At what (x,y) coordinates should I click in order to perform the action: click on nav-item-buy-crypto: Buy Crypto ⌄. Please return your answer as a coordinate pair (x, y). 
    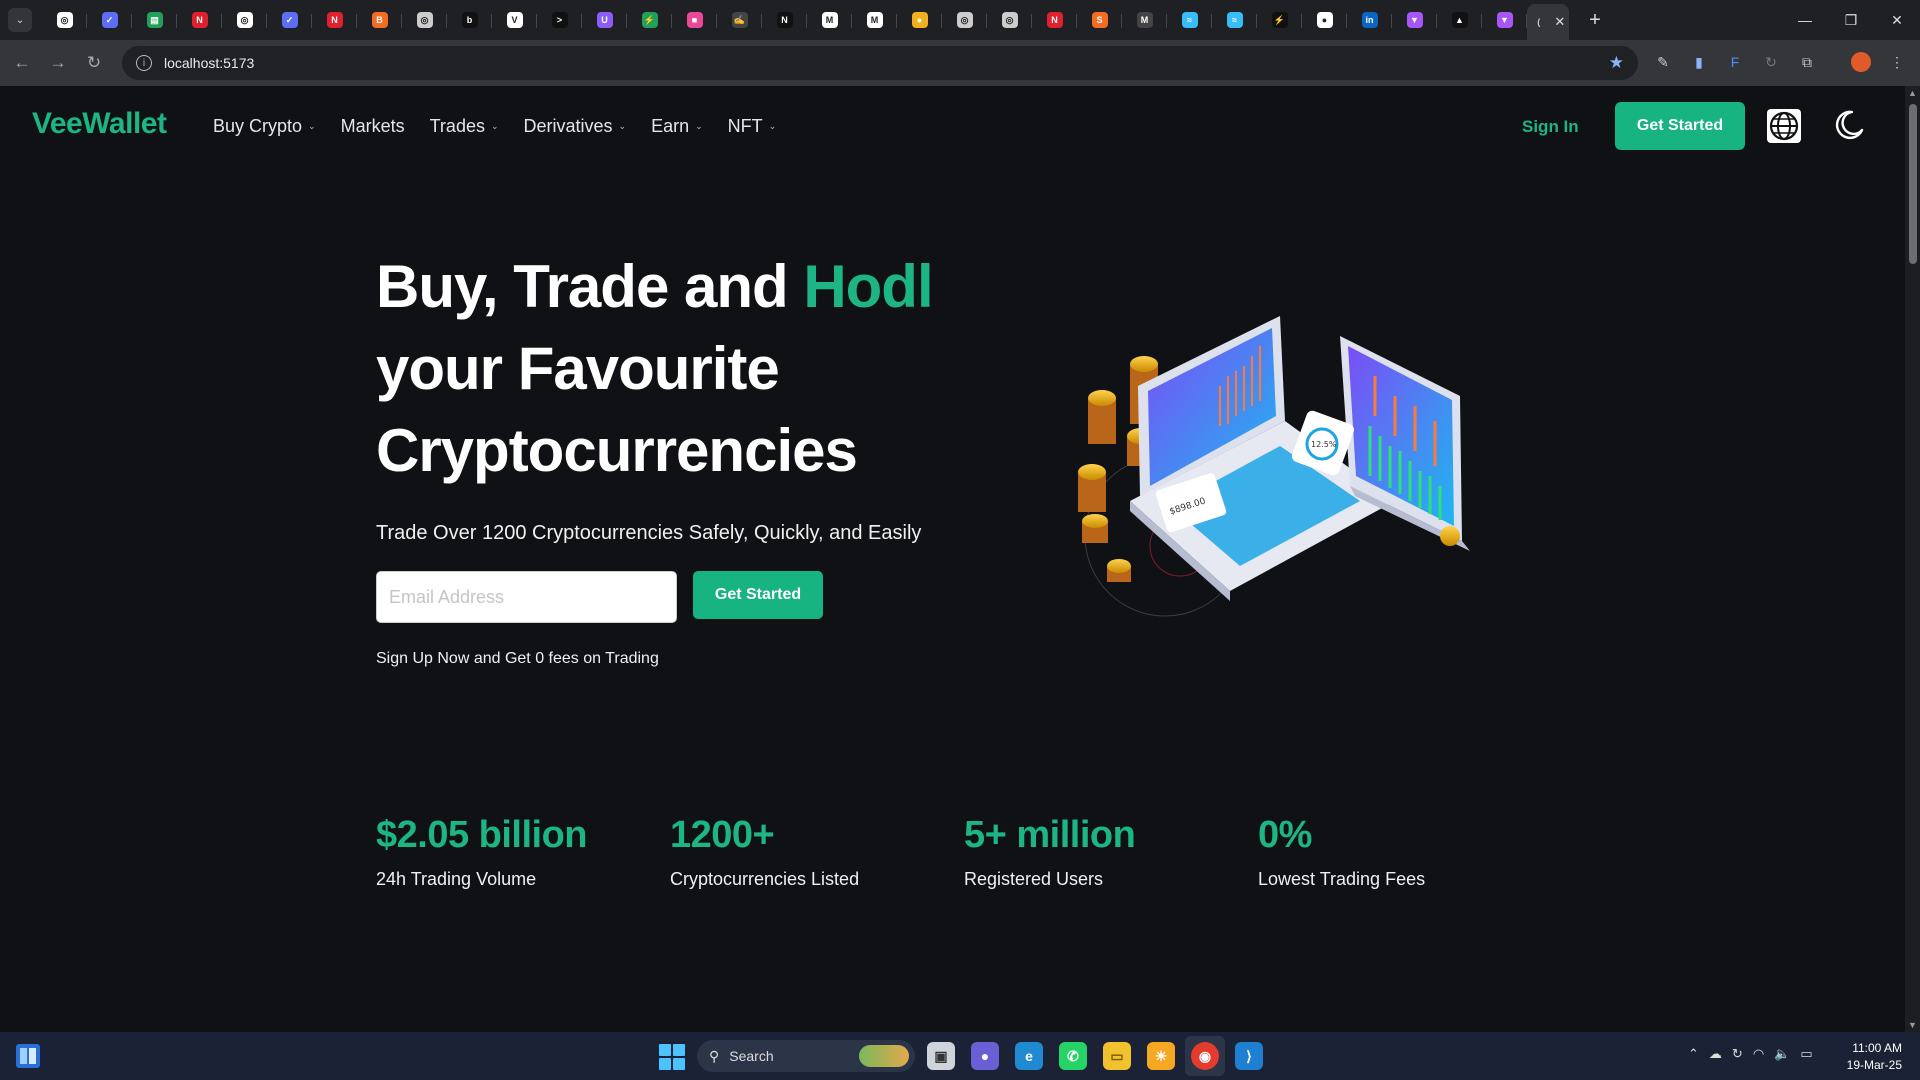
    Looking at the image, I should click on (264, 126).